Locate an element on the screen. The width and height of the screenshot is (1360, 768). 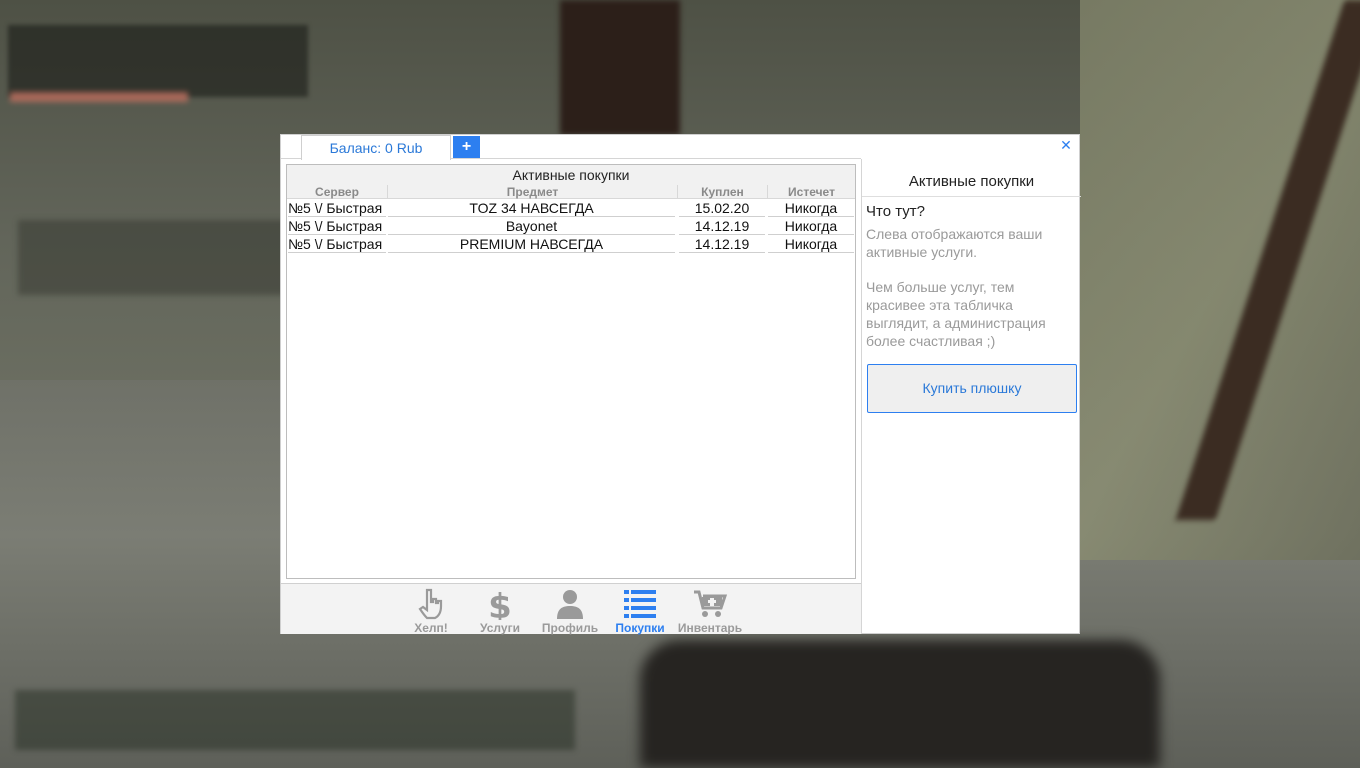
column-server: Сервер is located at coordinates (337, 192).